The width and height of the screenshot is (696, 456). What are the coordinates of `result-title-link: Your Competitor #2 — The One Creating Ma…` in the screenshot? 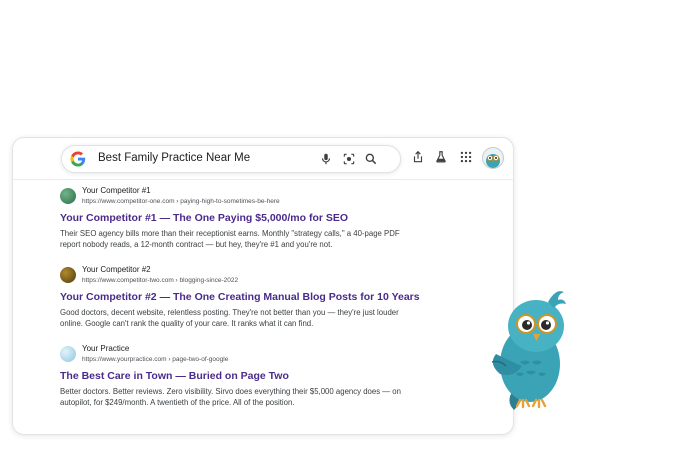 It's located at (270, 297).